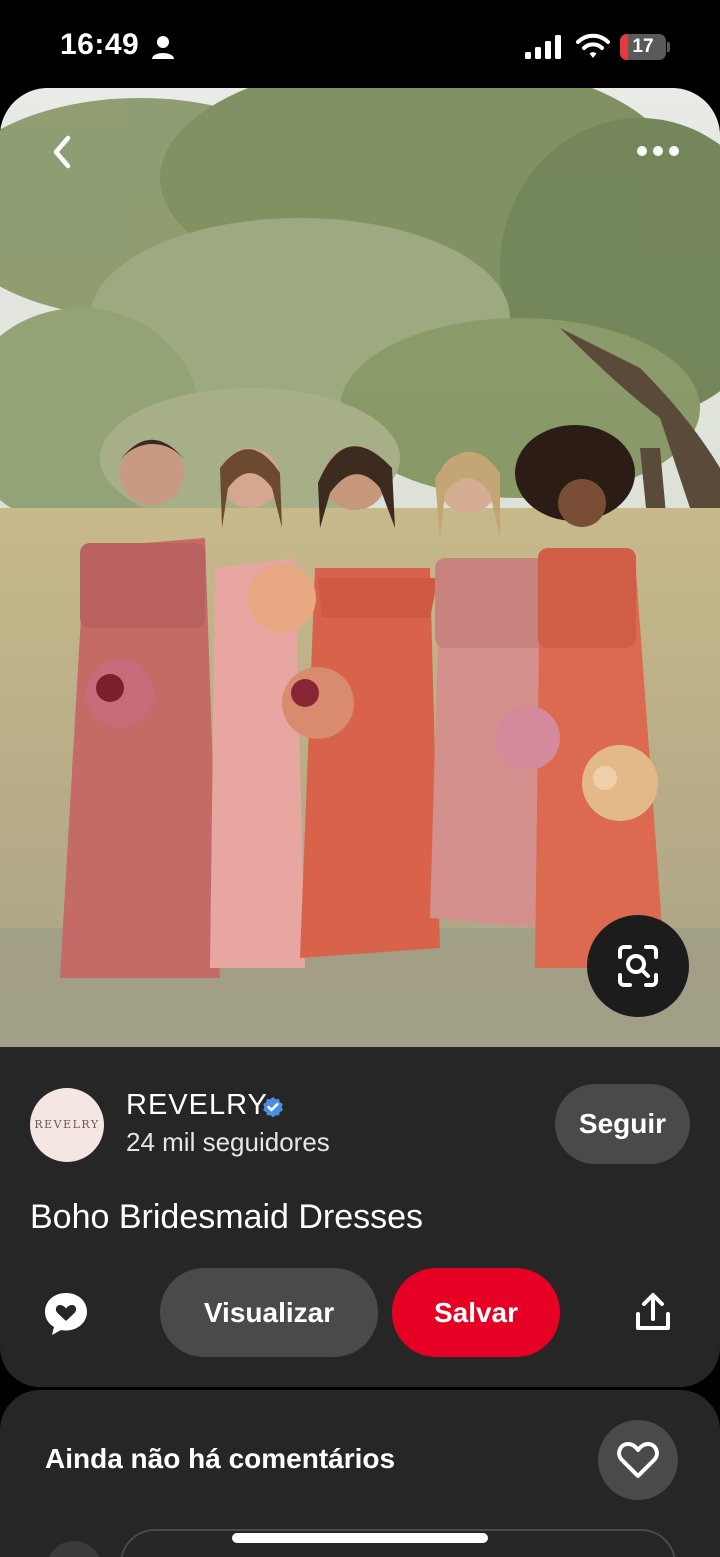  I want to click on follow-button: Seguir, so click(622, 1124).